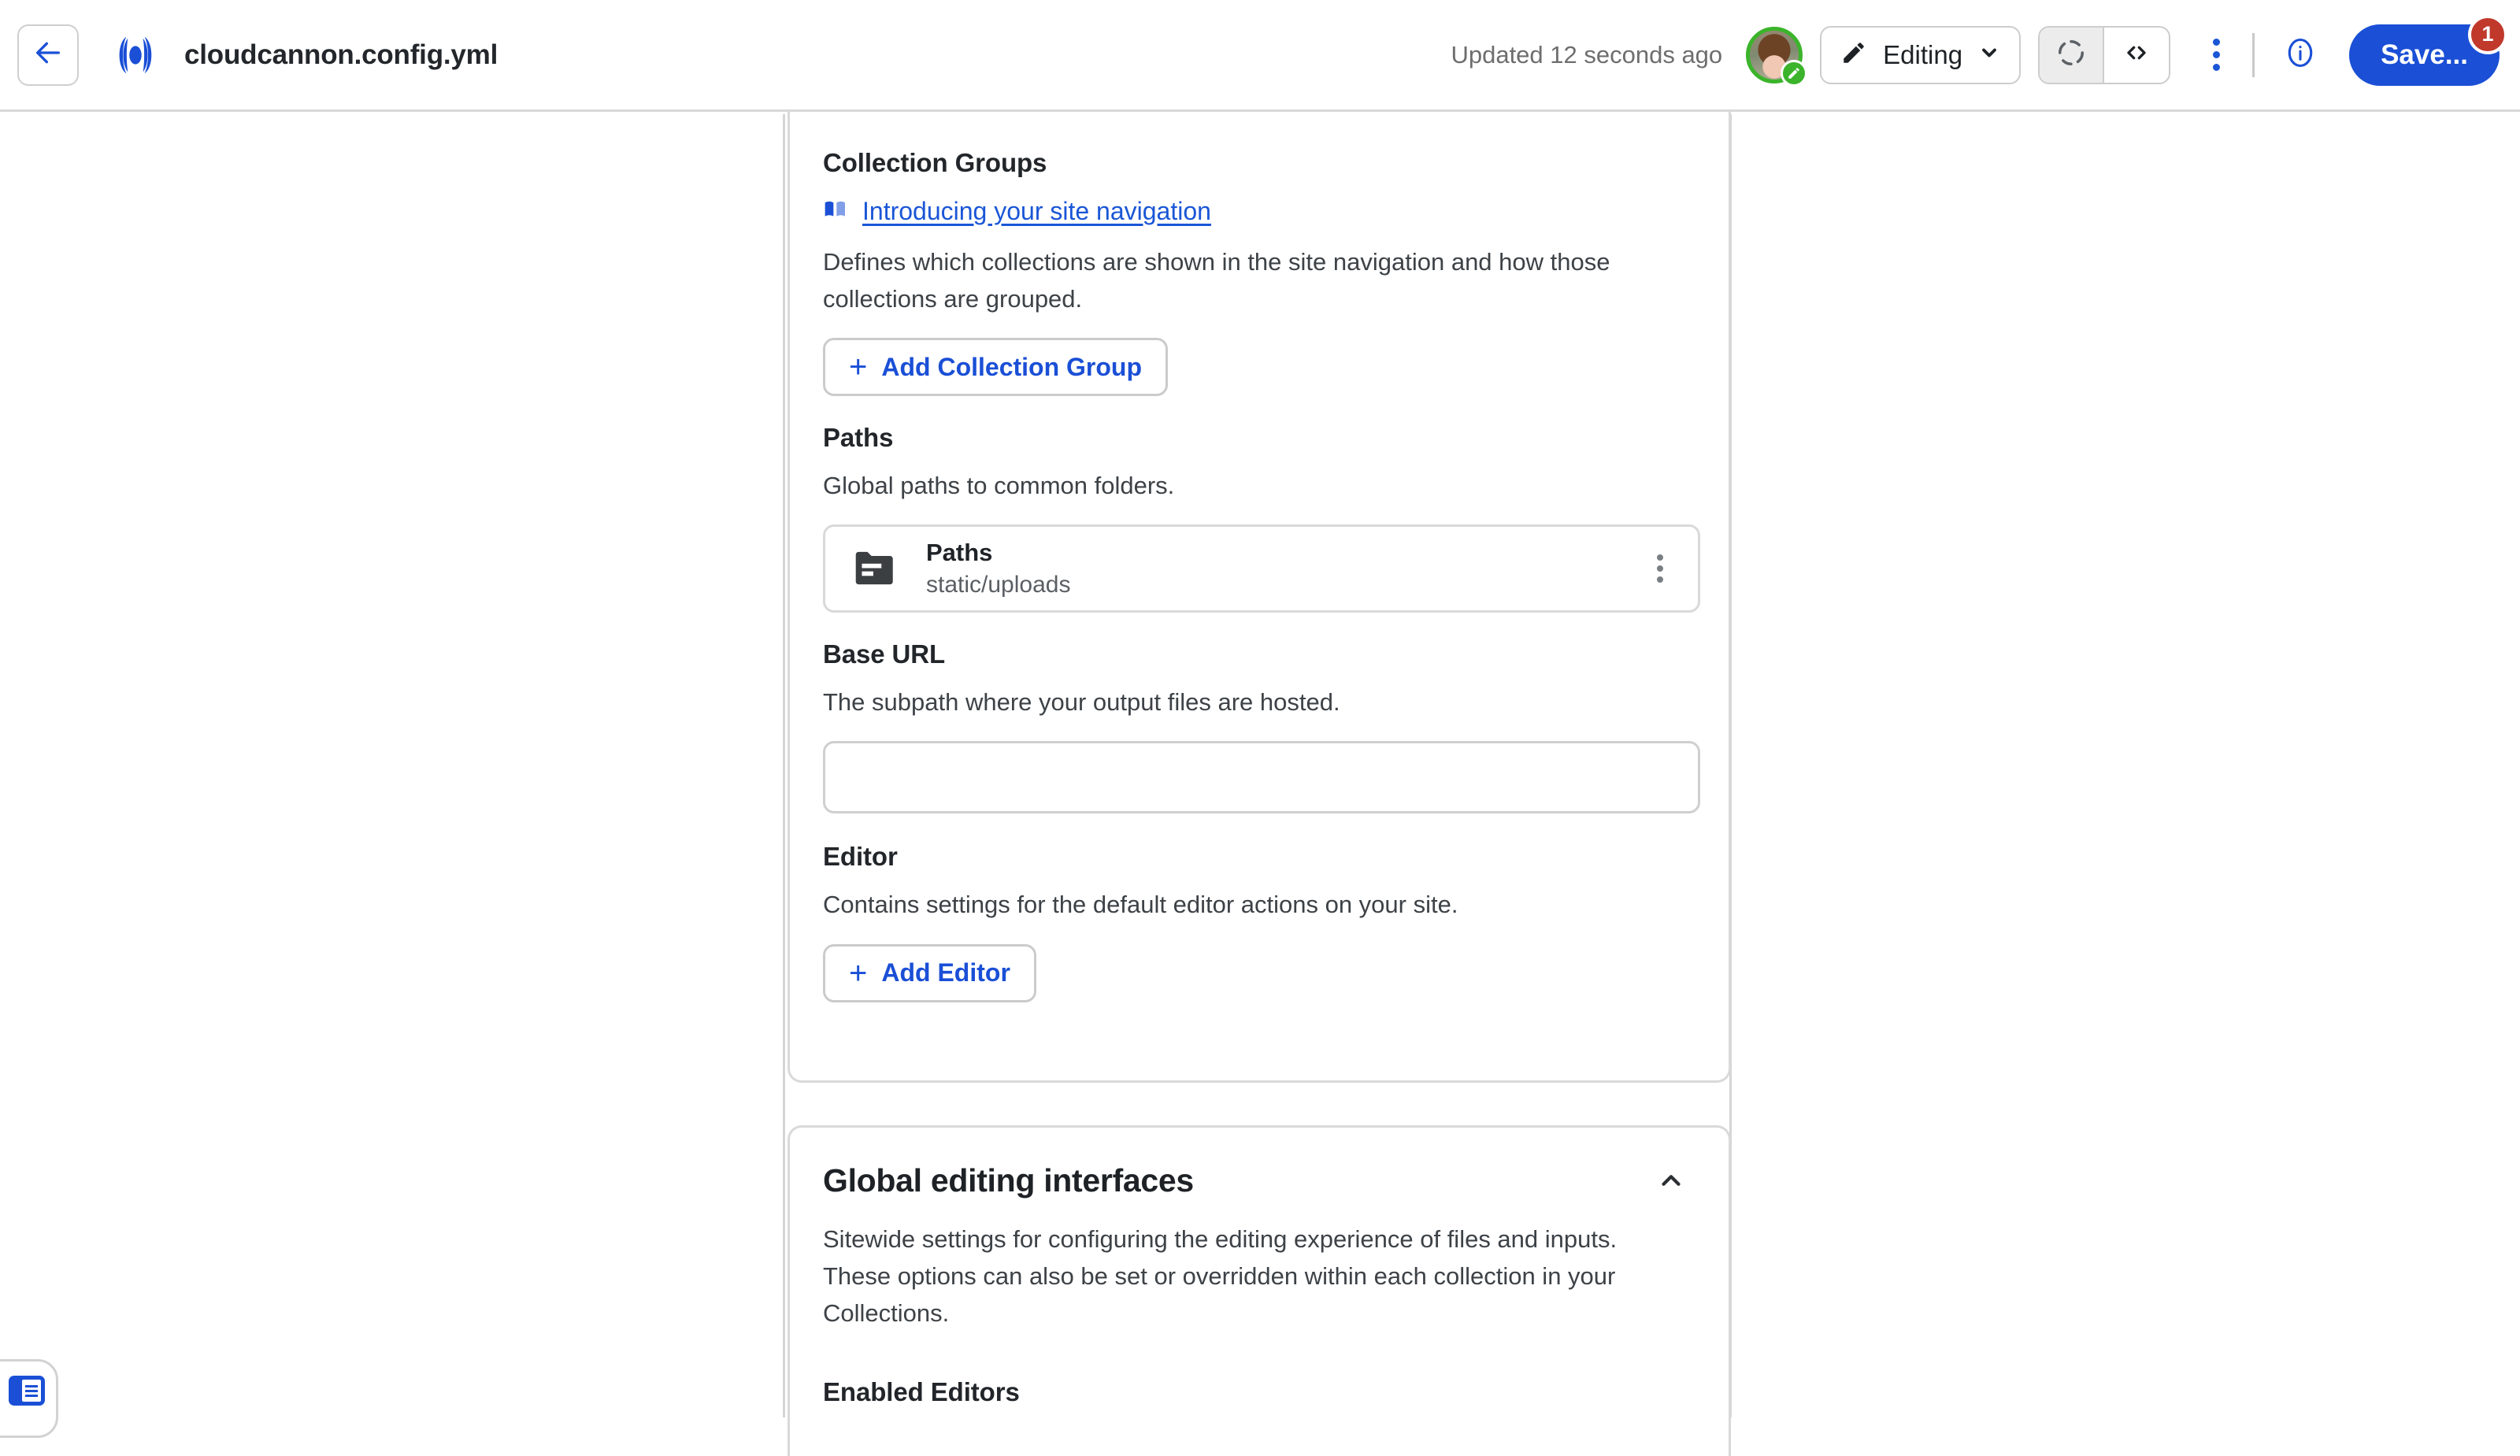  I want to click on save-button-wrapper: Save... 1, so click(2428, 50).